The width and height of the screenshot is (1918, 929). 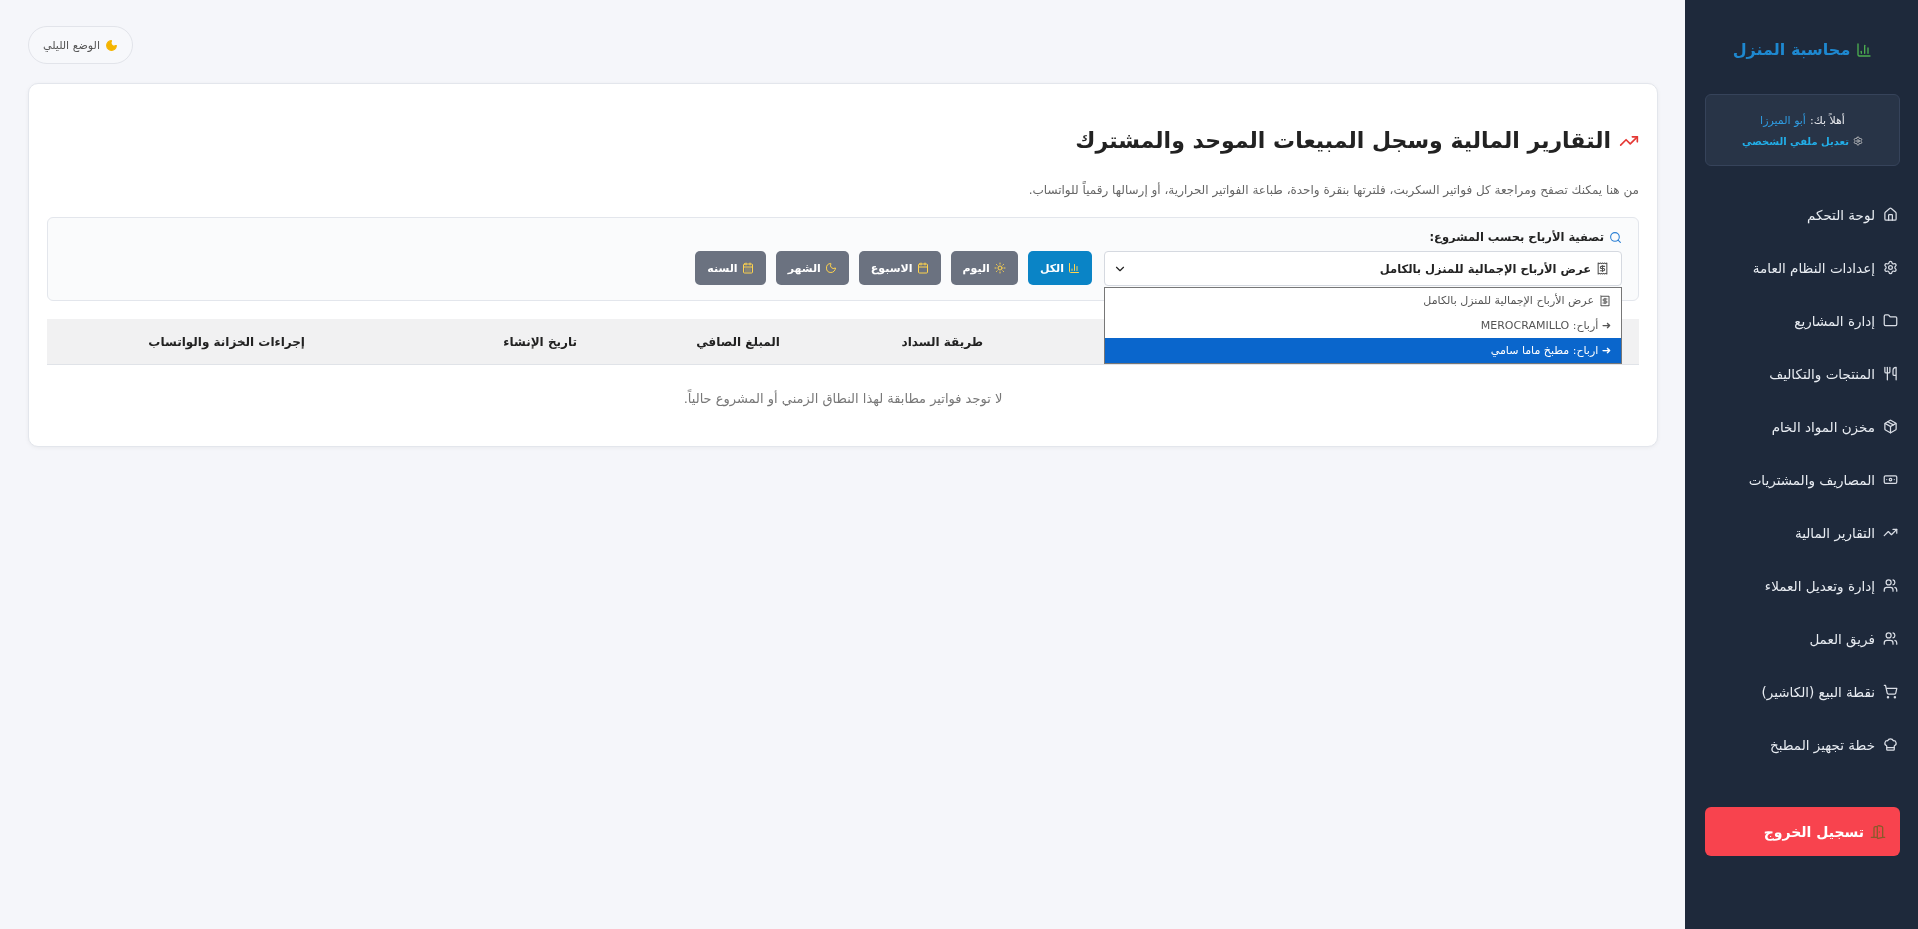 I want to click on folder-icon, so click(x=1890, y=320).